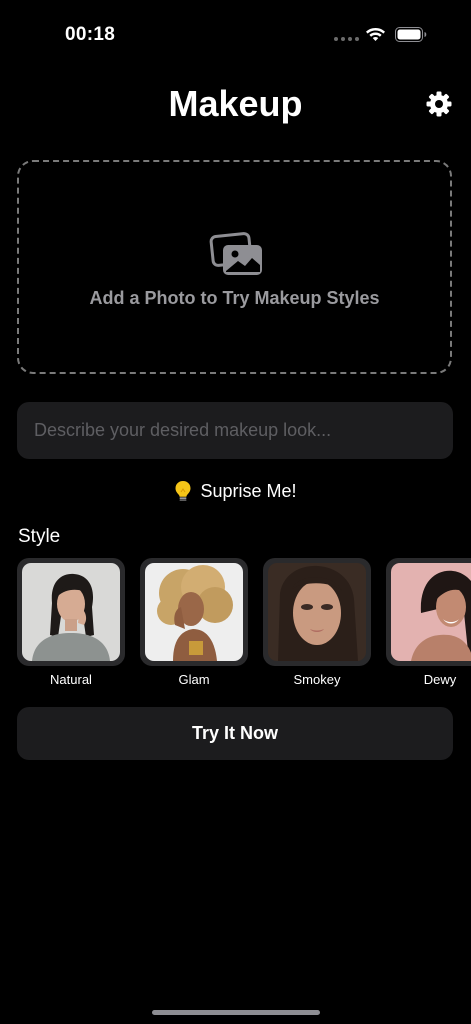 The height and width of the screenshot is (1024, 471). I want to click on style-label: Natural, so click(71, 679).